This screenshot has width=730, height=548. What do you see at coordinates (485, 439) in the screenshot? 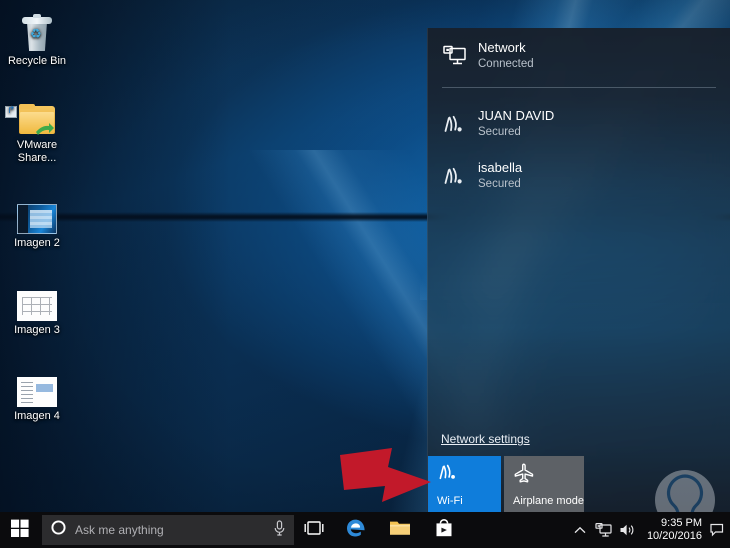
I see `network-settings-link: Network settings` at bounding box center [485, 439].